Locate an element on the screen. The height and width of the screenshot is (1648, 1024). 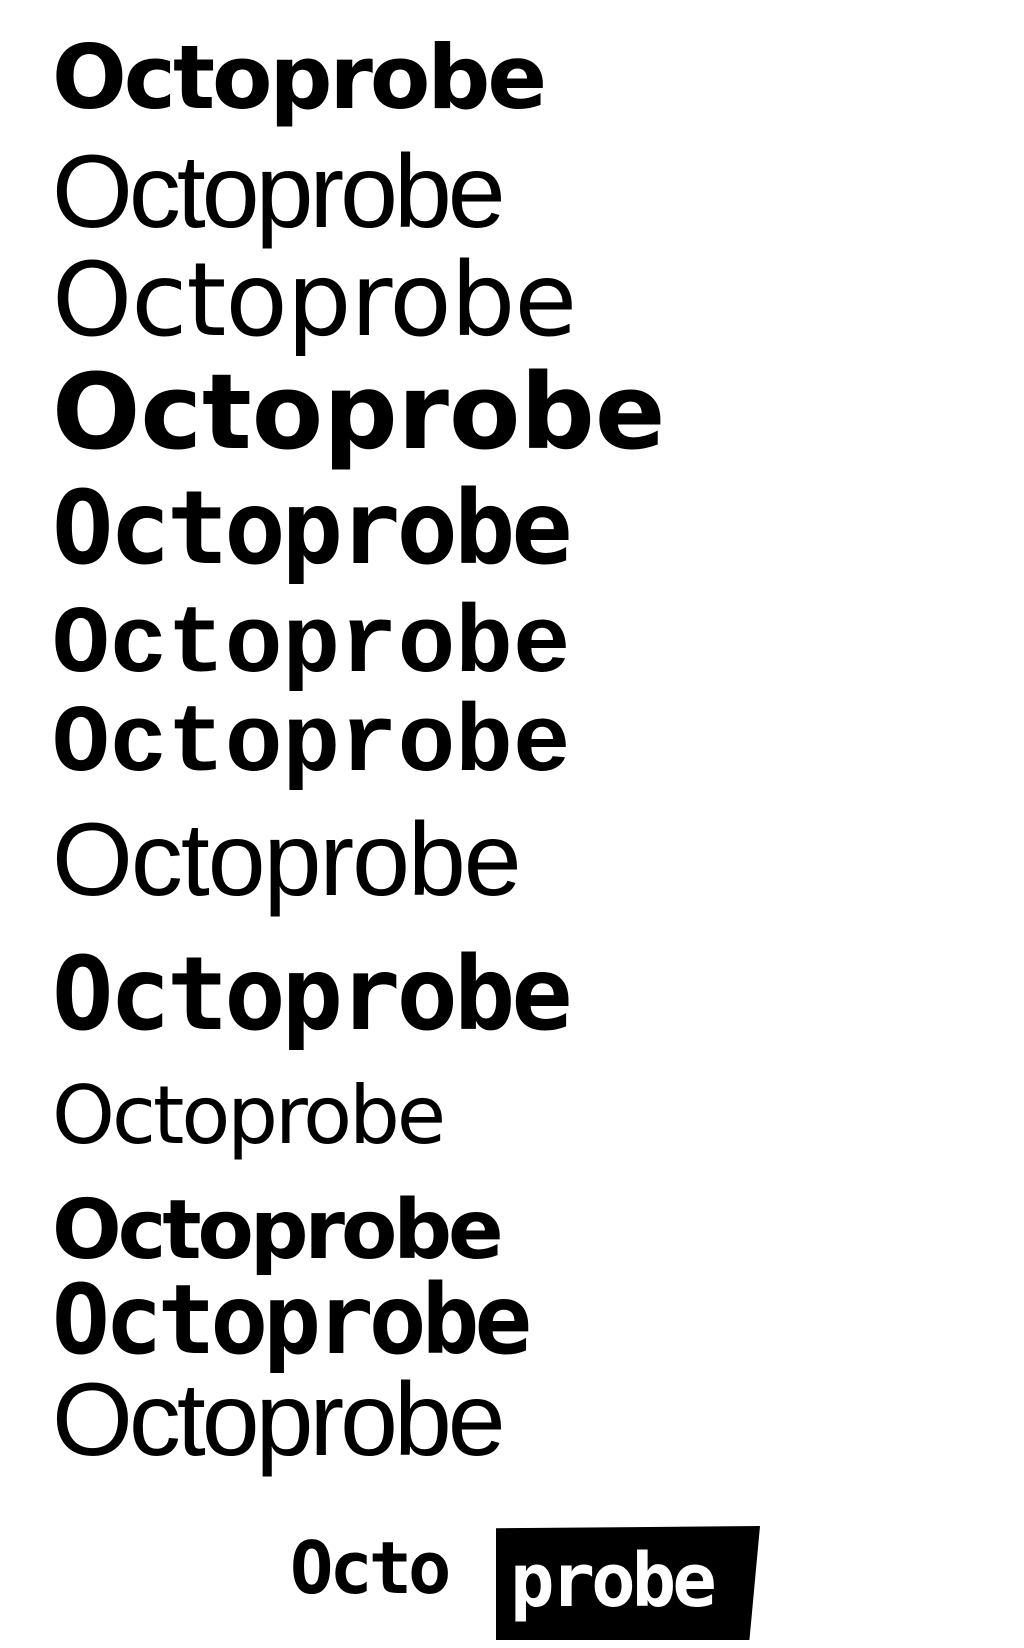
font-sample-10: Octoprobe is located at coordinates (249, 1115).